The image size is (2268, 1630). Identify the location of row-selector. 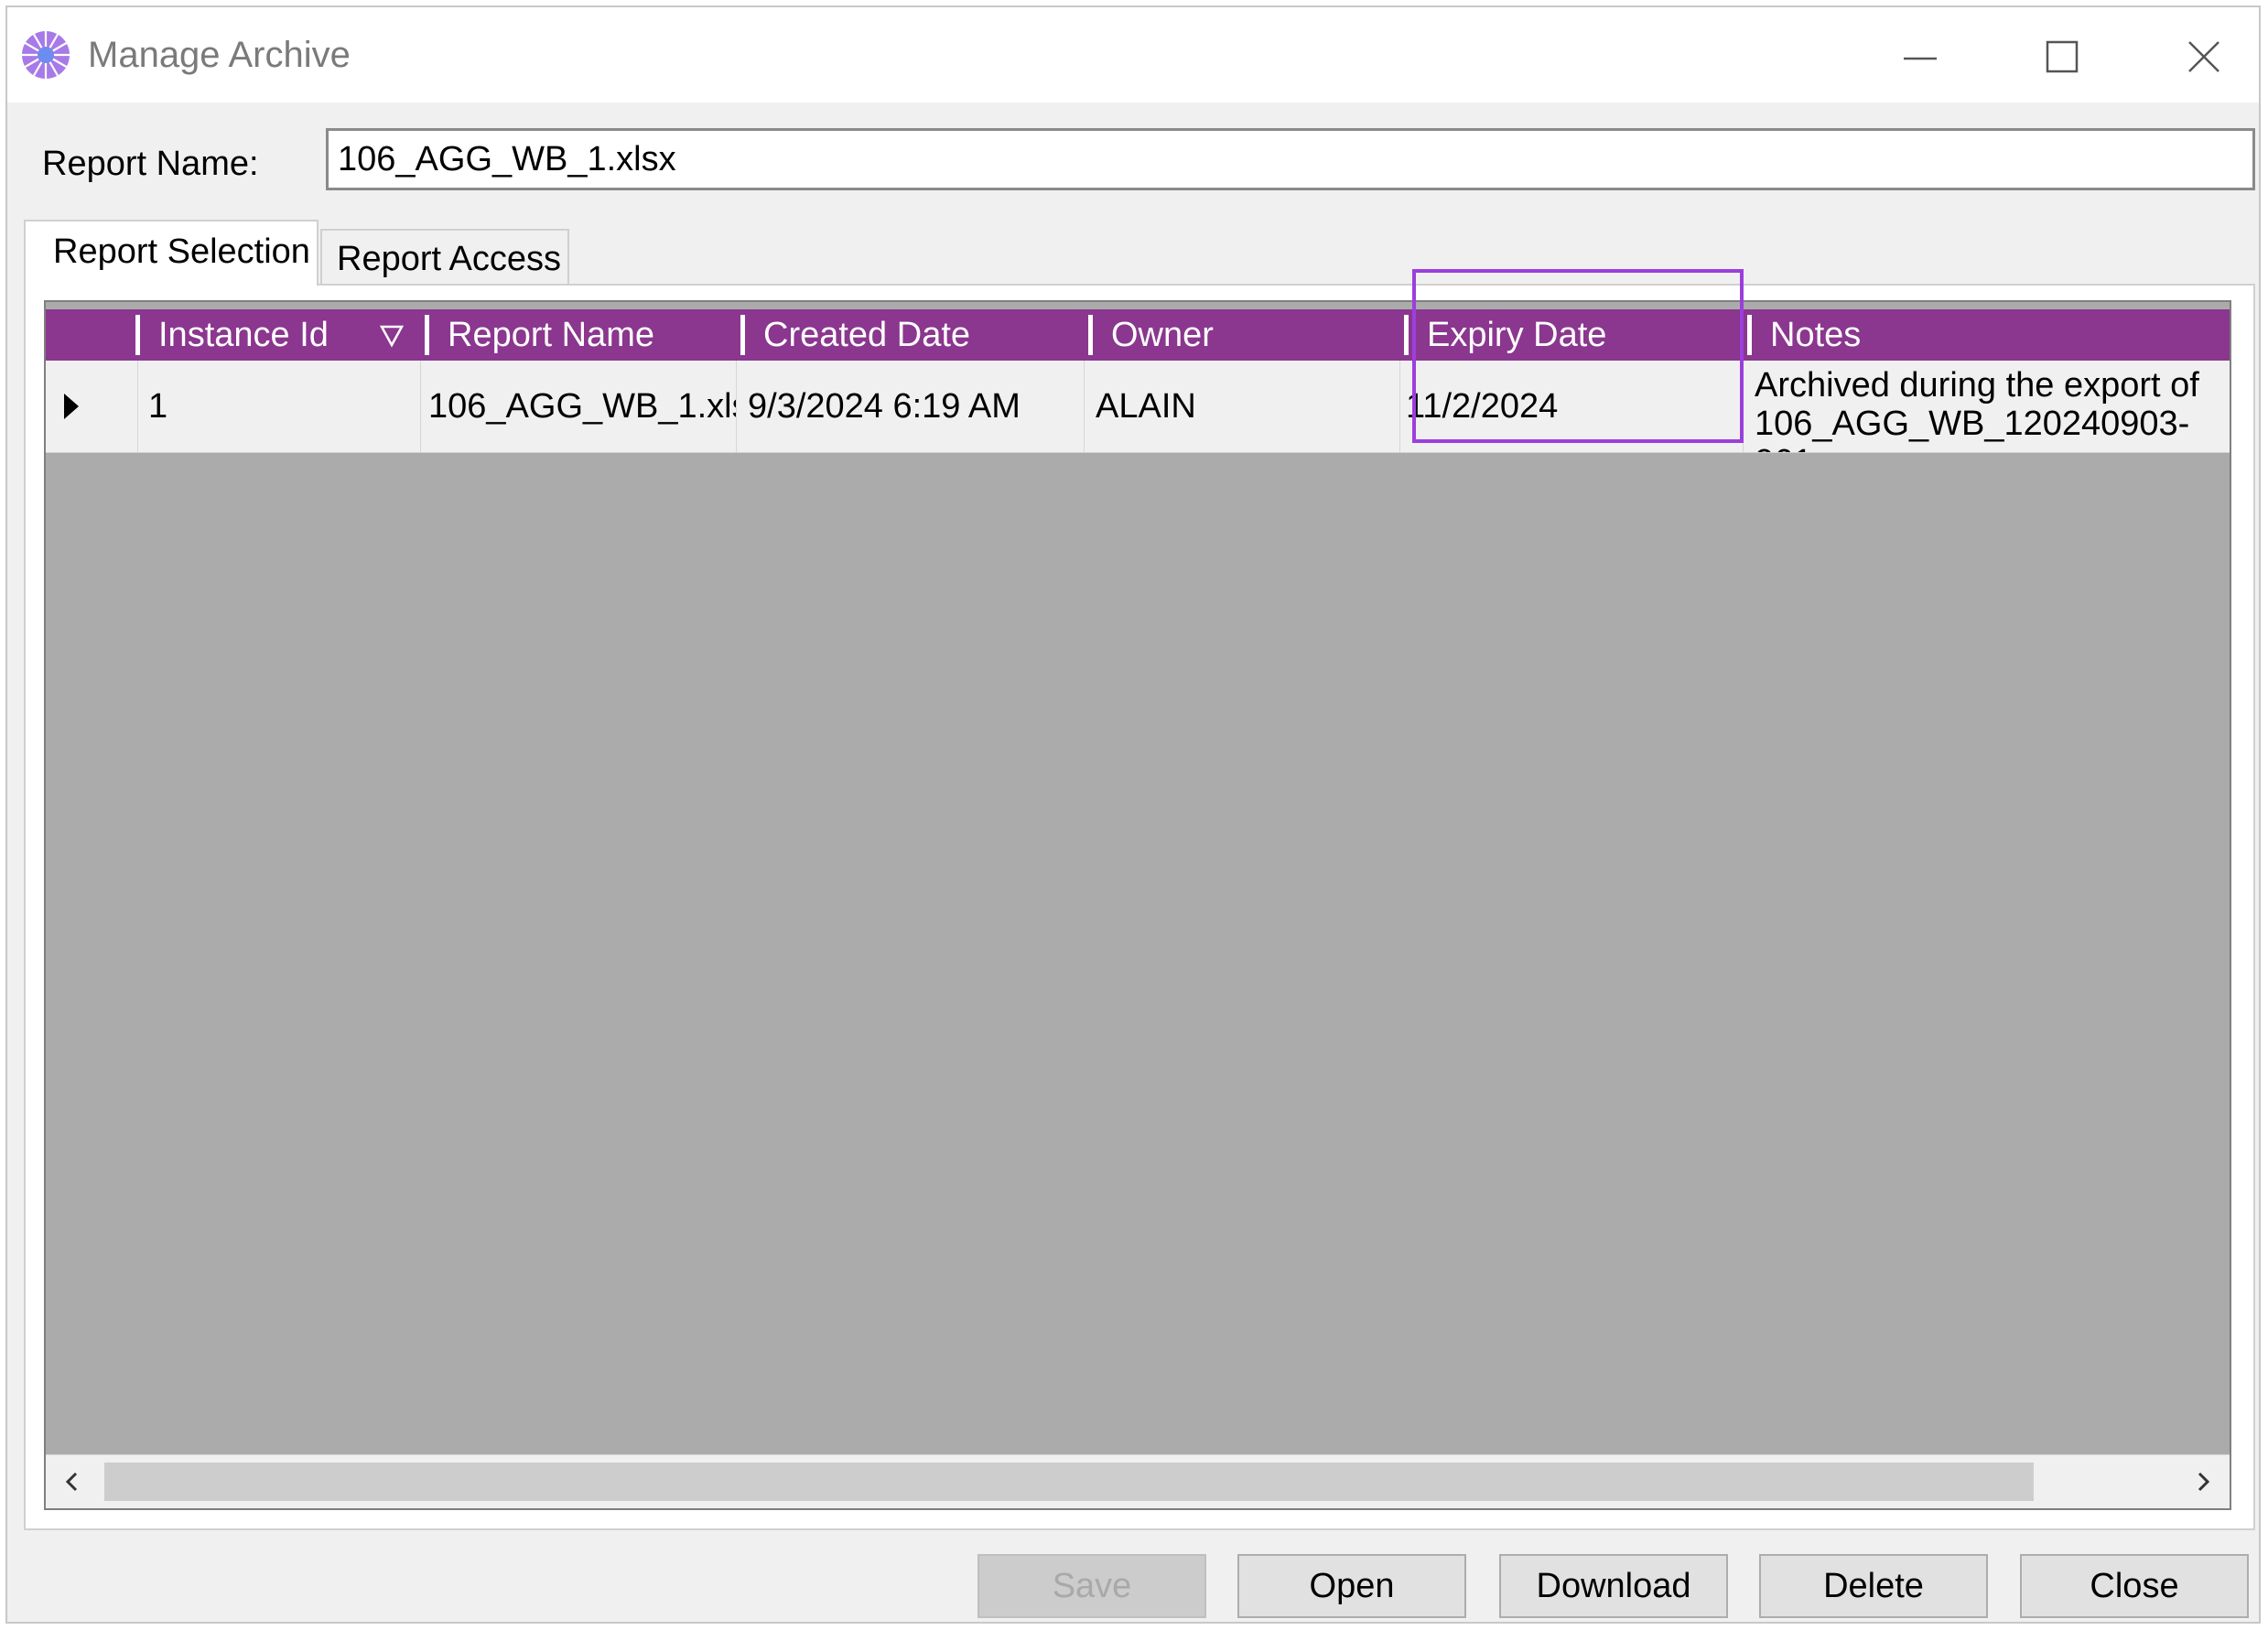
(92, 406).